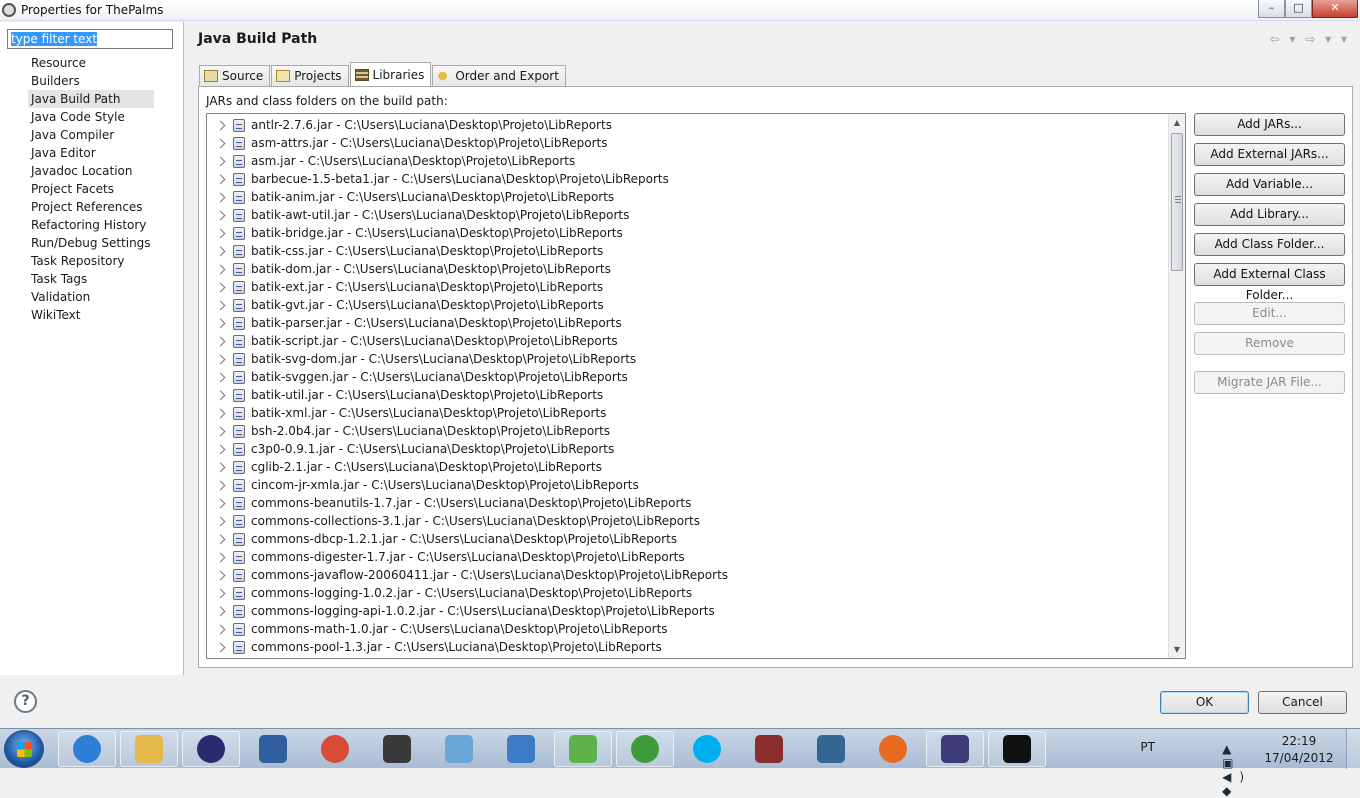  What do you see at coordinates (91, 171) in the screenshot?
I see `nav-item: Javadoc Location` at bounding box center [91, 171].